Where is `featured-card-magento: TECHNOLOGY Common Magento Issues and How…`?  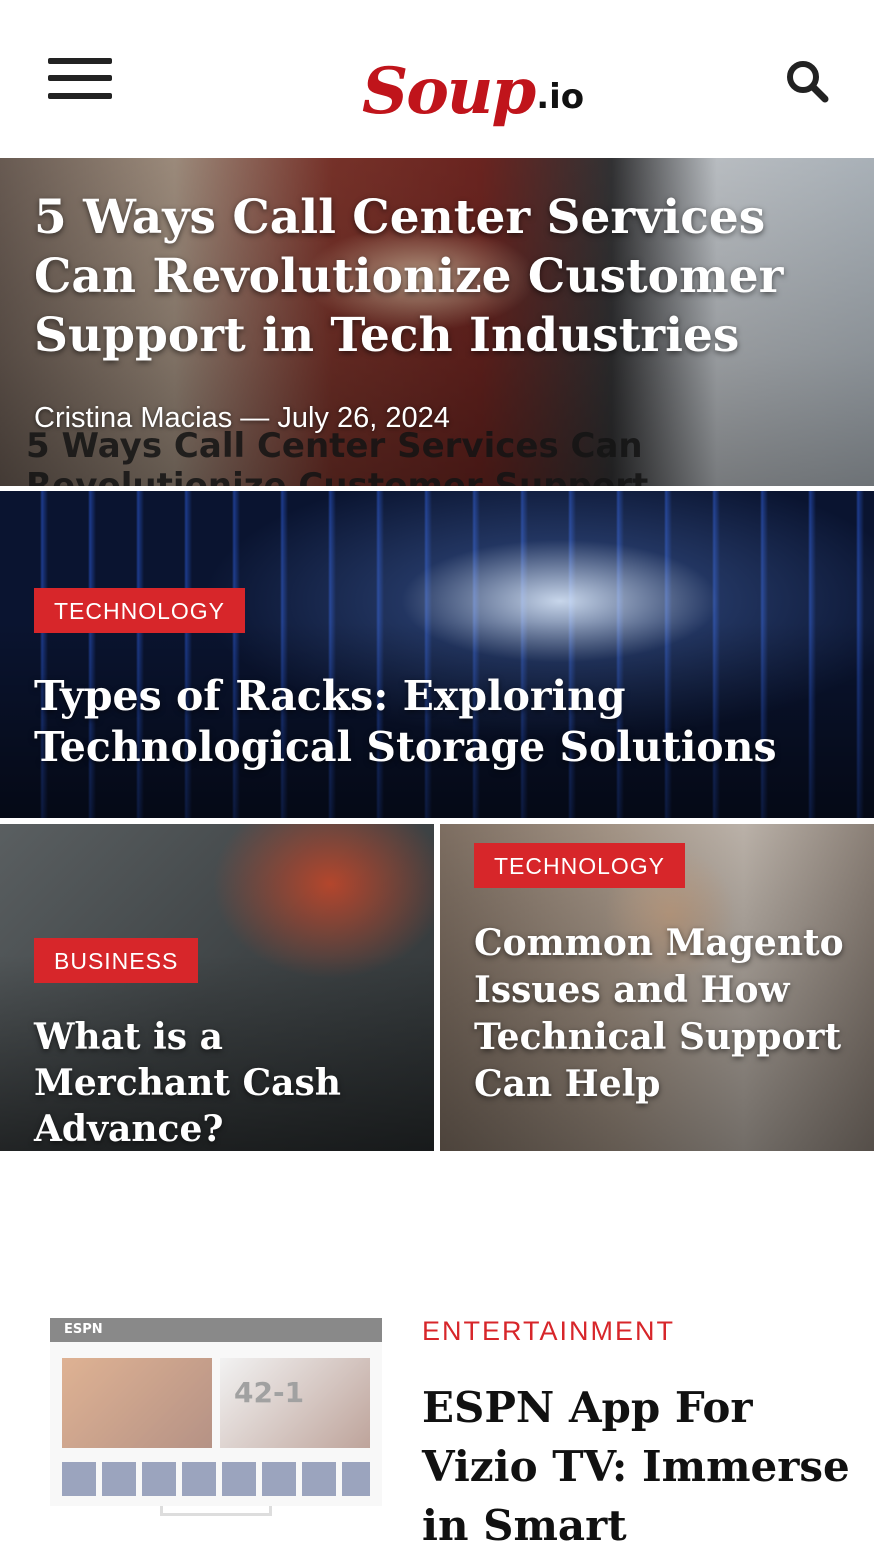 featured-card-magento: TECHNOLOGY Common Magento Issues and How… is located at coordinates (657, 987).